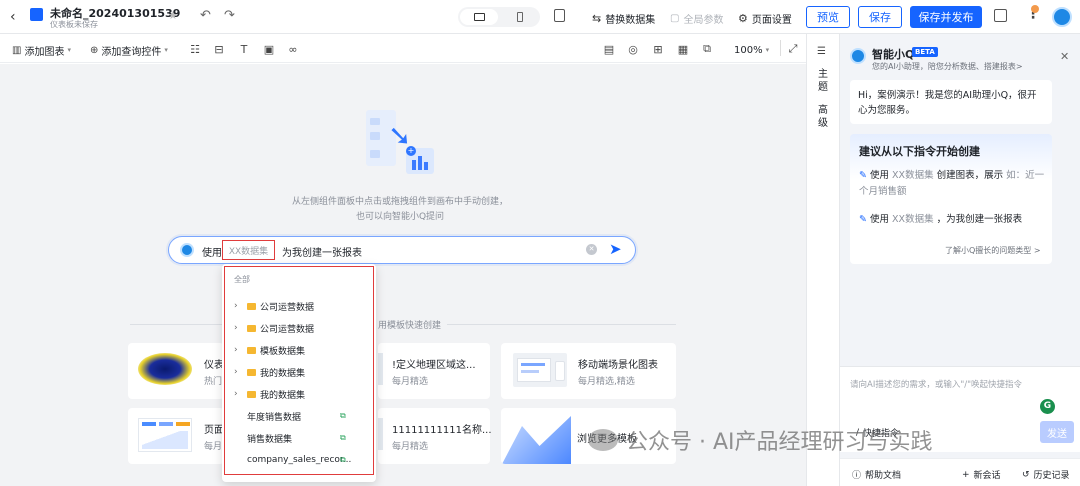 This screenshot has height=486, width=1080. I want to click on template-card-2: !定义地理区域这... 每月精选, so click(434, 371).